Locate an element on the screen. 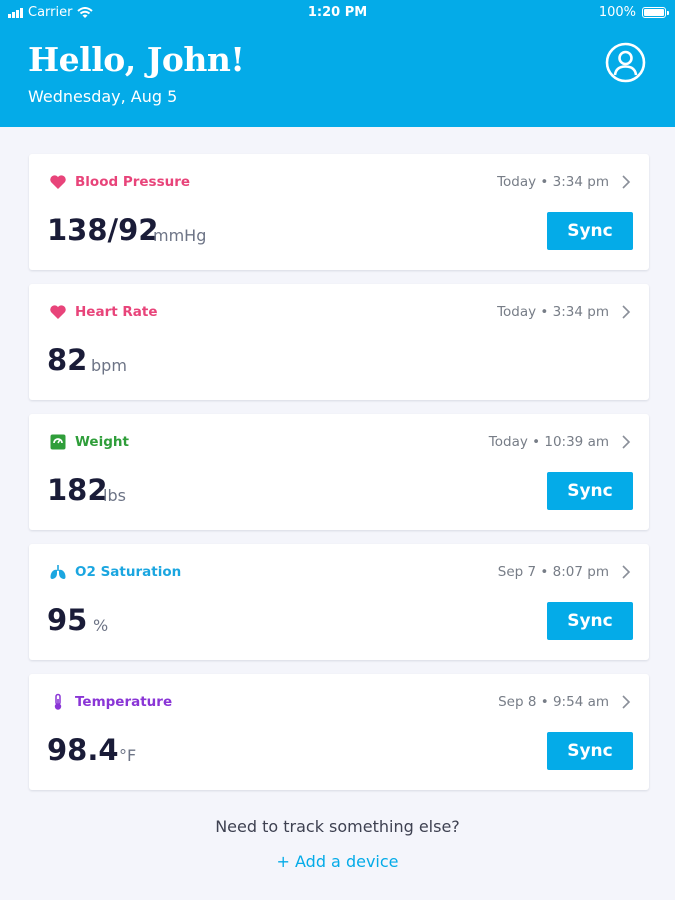  reading-value: 182 is located at coordinates (77, 490).